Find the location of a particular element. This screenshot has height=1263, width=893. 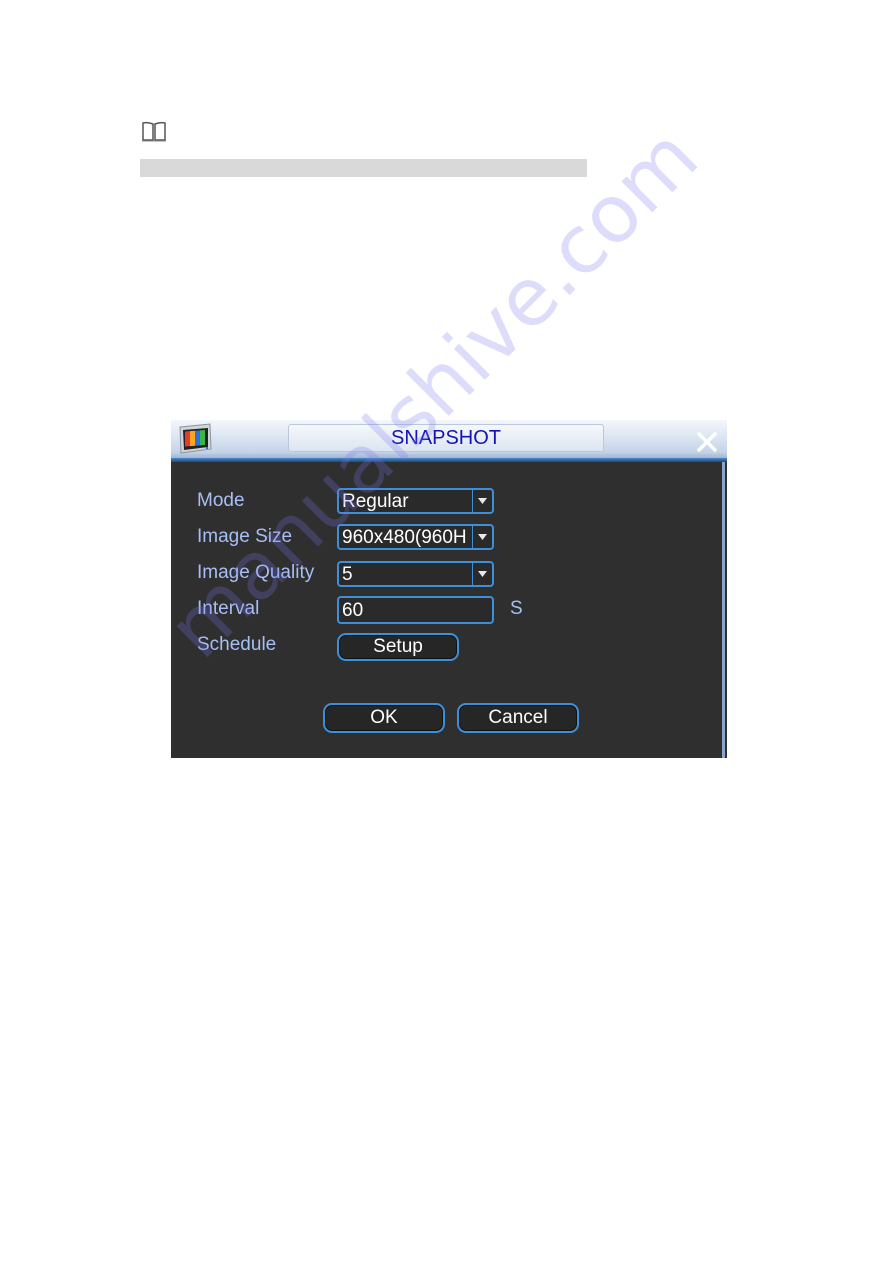

dialog-title: SNAPSHOT is located at coordinates (446, 438).